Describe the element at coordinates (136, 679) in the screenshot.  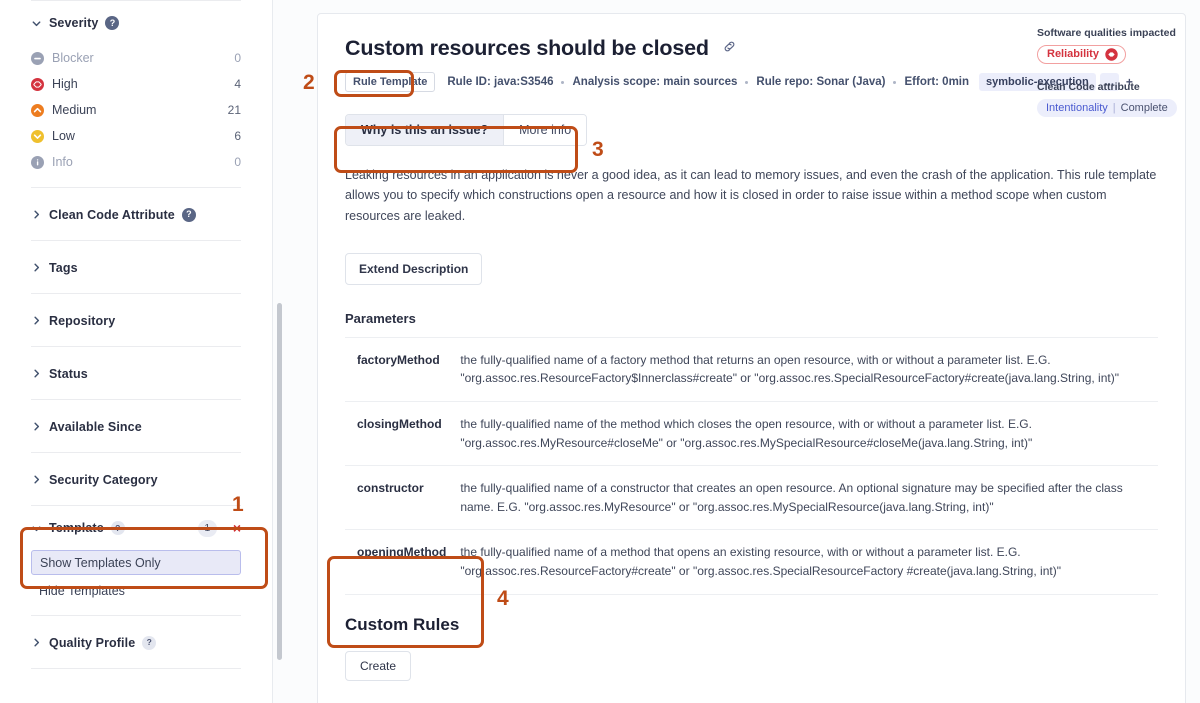
I see `facet-list-end-divider` at that location.